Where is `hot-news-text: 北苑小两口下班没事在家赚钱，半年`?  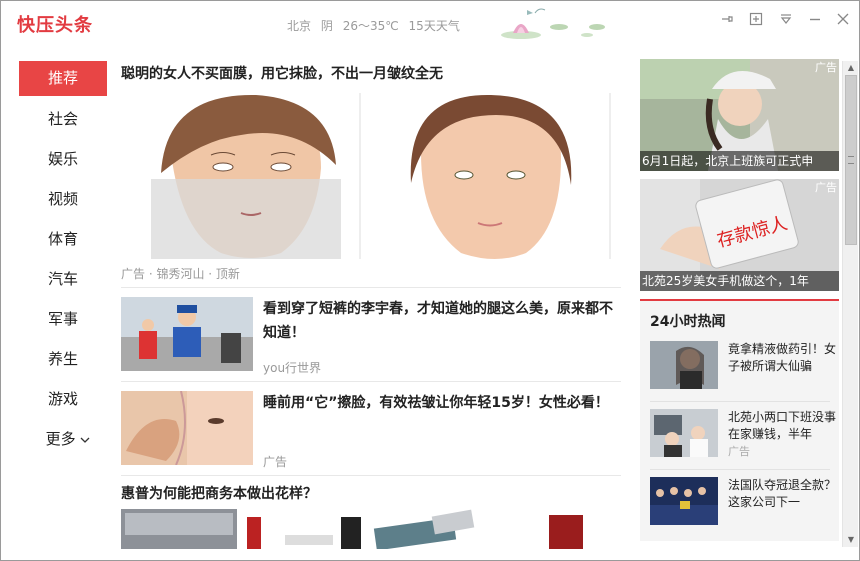 hot-news-text: 北苑小两口下班没事在家赚钱，半年 is located at coordinates (782, 425).